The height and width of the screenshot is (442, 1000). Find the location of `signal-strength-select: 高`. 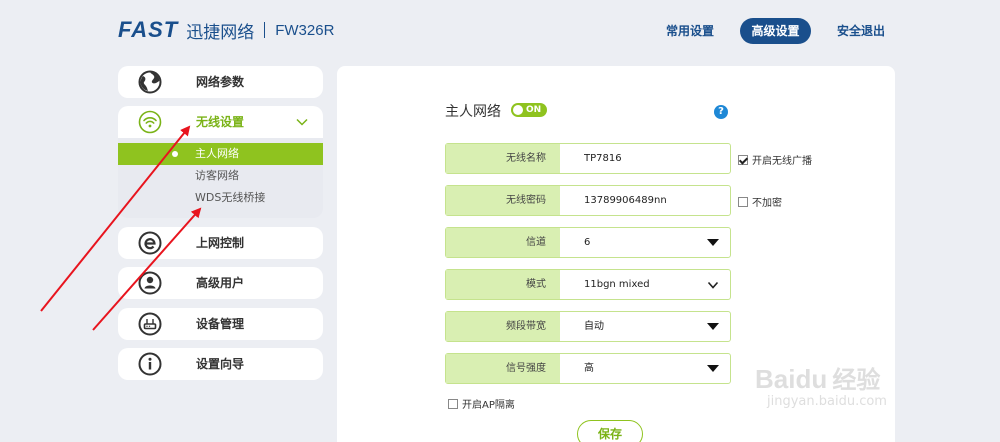

signal-strength-select: 高 is located at coordinates (645, 368).